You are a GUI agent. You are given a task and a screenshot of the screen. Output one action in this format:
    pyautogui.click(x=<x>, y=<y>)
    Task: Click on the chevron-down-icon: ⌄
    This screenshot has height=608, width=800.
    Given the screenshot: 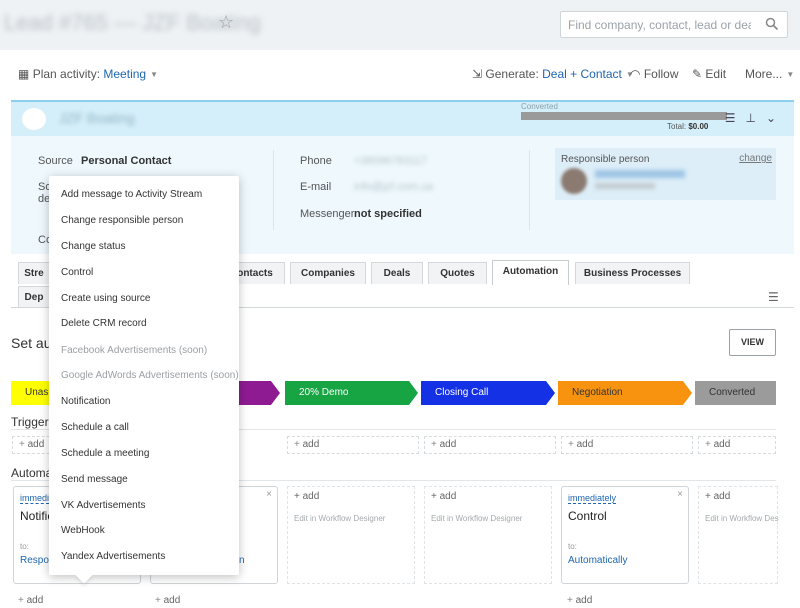 What is the action you would take?
    pyautogui.click(x=776, y=118)
    